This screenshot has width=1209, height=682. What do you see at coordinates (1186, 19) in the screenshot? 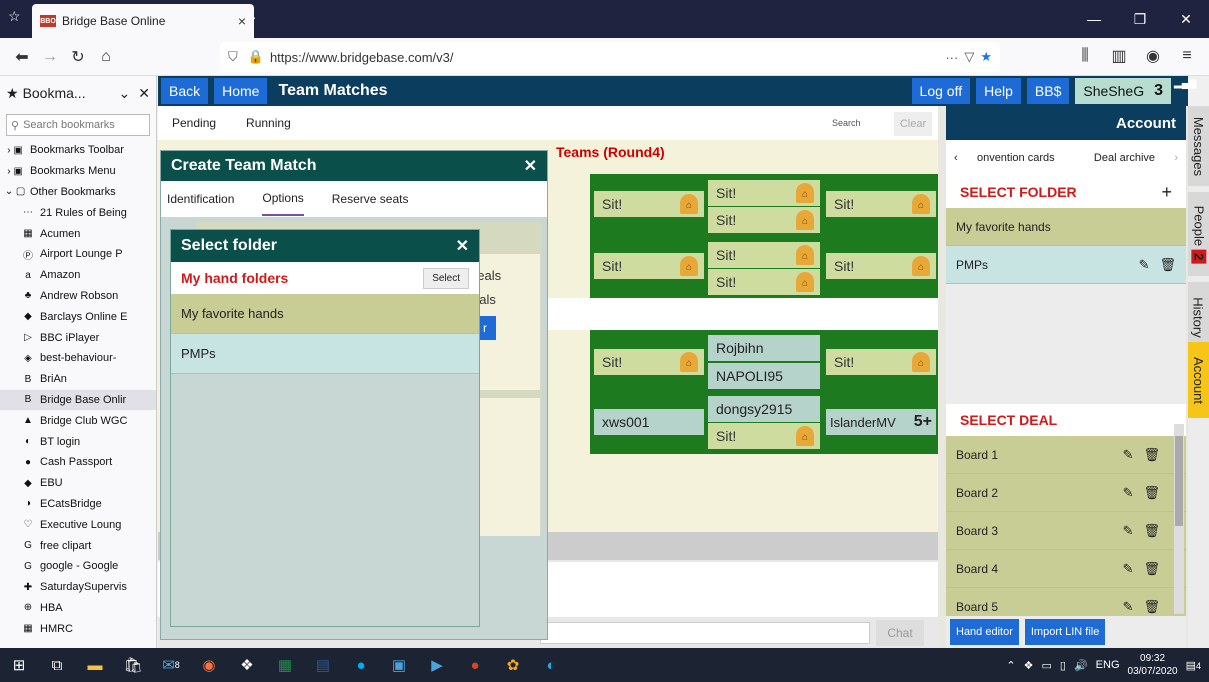
I see `close-window-icon: ✕` at bounding box center [1186, 19].